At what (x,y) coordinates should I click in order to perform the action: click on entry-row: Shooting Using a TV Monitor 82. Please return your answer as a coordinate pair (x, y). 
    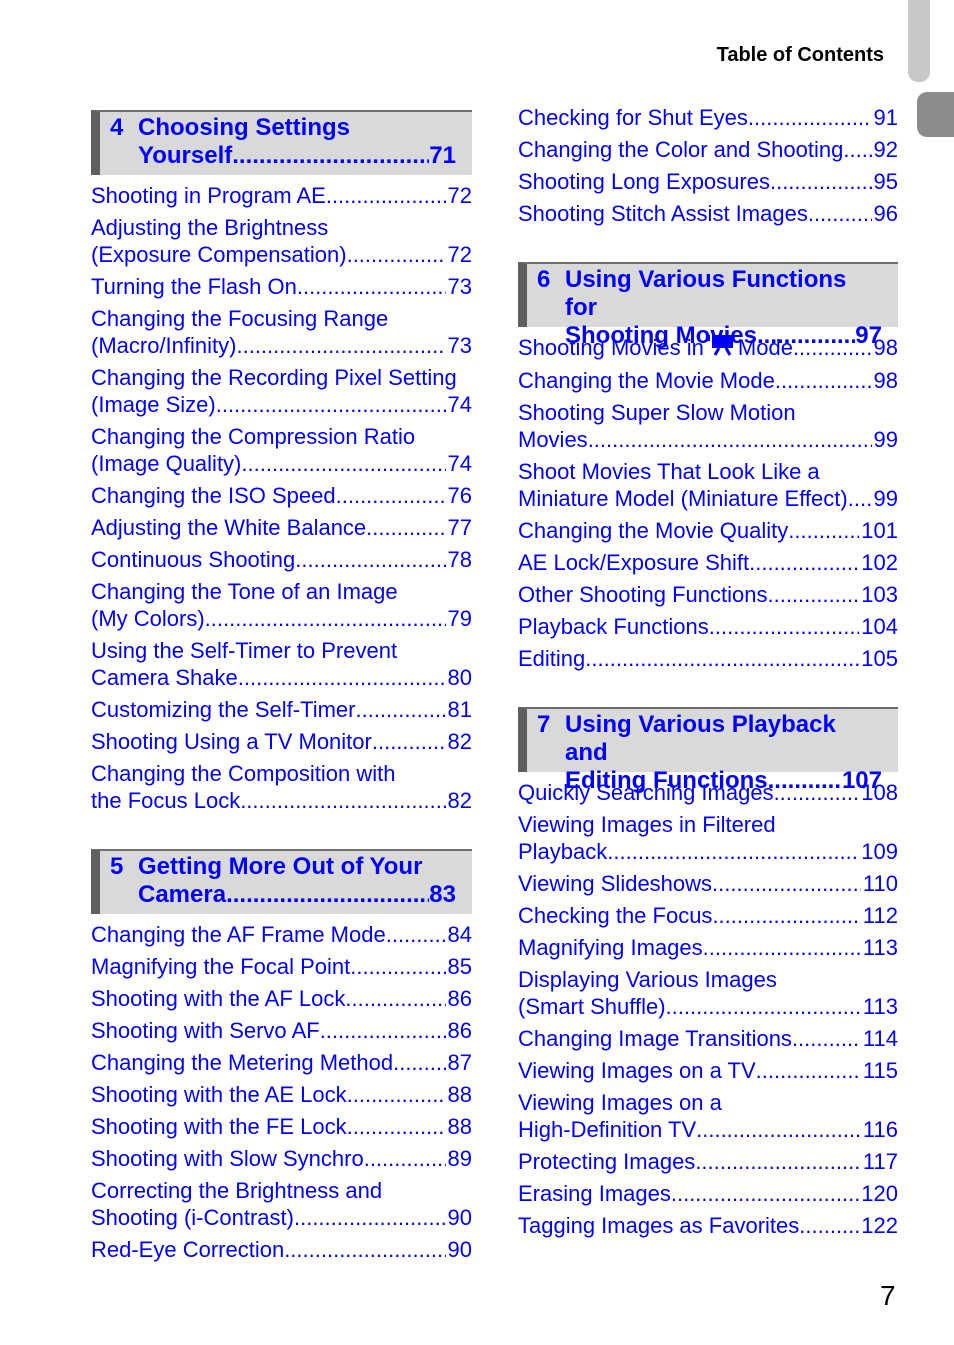
    Looking at the image, I should click on (281, 741).